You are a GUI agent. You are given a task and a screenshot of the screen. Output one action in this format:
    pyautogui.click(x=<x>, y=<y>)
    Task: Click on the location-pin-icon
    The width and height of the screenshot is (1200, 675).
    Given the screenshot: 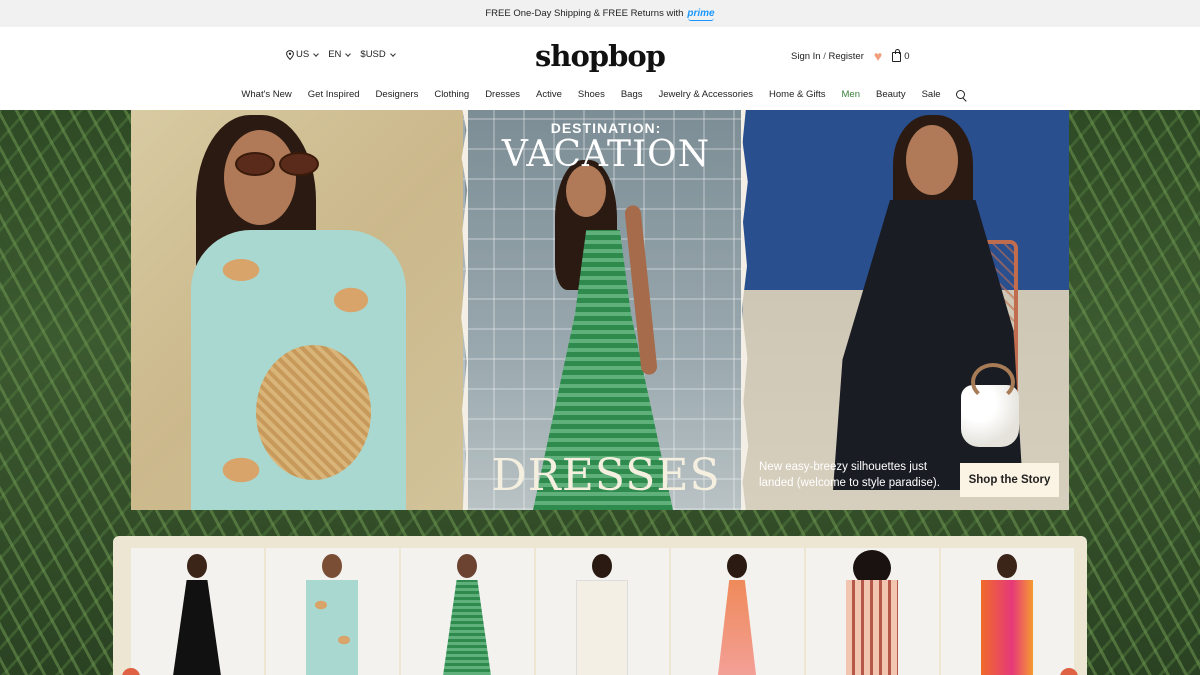 What is the action you would take?
    pyautogui.click(x=290, y=54)
    